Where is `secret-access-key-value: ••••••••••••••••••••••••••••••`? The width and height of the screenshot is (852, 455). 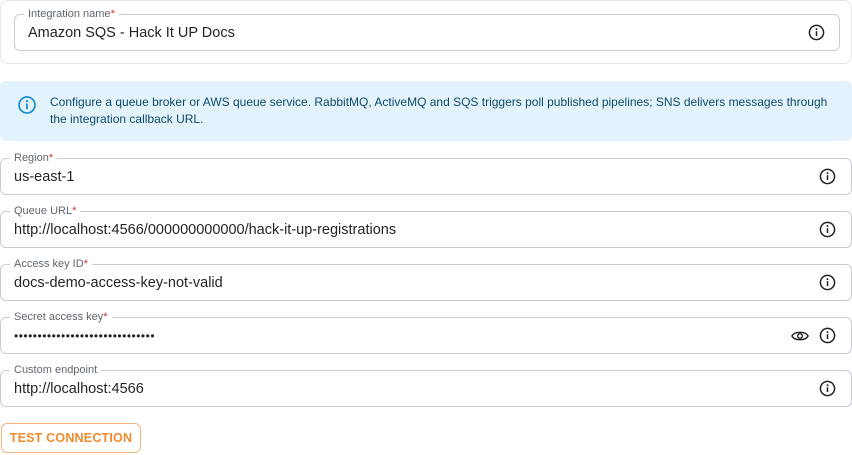 secret-access-key-value: •••••••••••••••••••••••••••••• is located at coordinates (84, 335).